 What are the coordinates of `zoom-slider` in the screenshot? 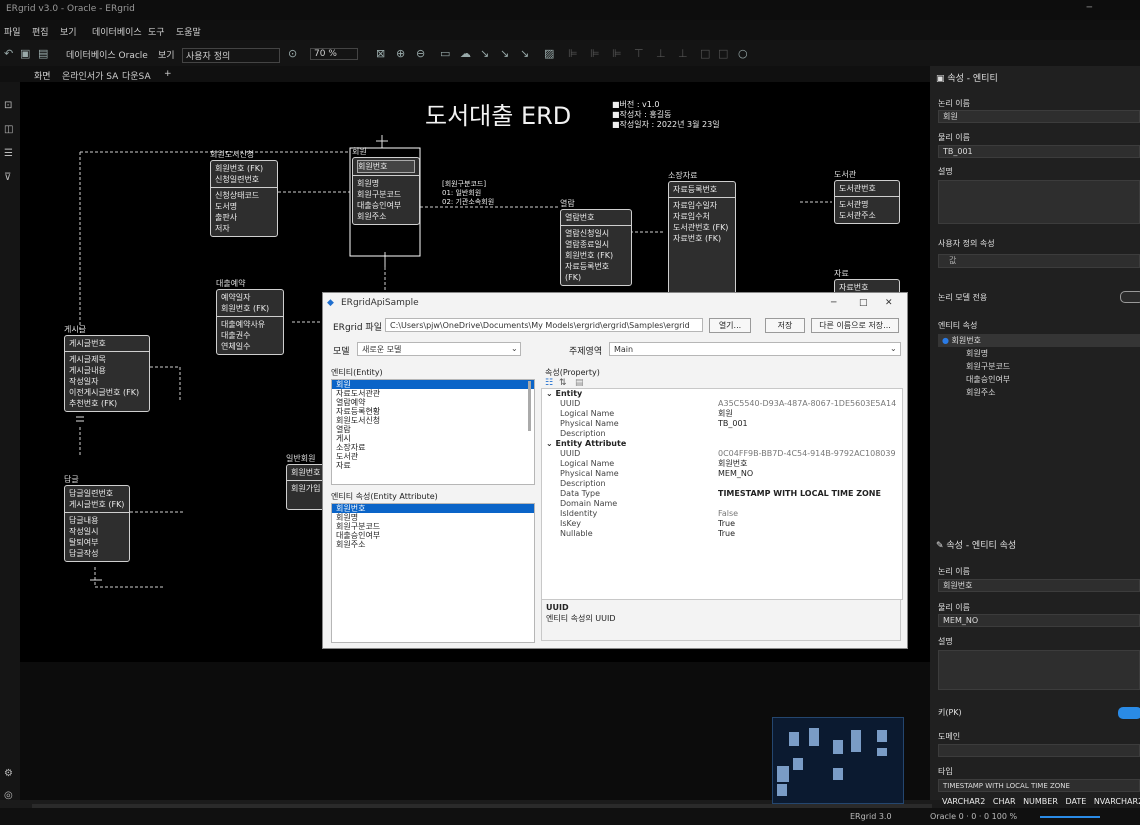 It's located at (1070, 817).